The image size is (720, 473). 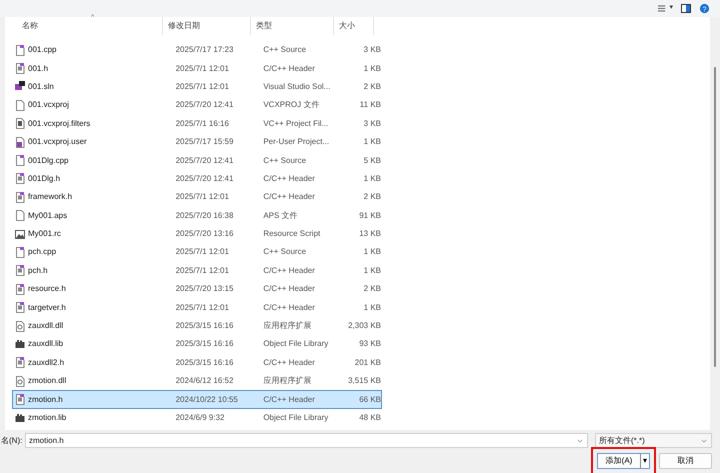 I want to click on file-row: 001Dlg.h 2025/7/20 12:41 C/C++ Header 1 KB, so click(x=197, y=179).